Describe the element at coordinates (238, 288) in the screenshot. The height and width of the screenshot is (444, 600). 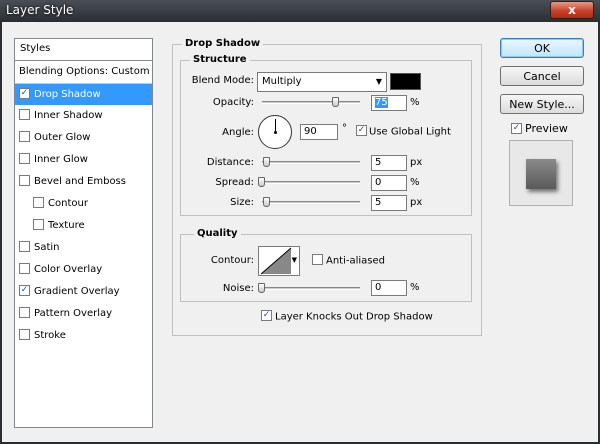
I see `noise-label: Noise:` at that location.